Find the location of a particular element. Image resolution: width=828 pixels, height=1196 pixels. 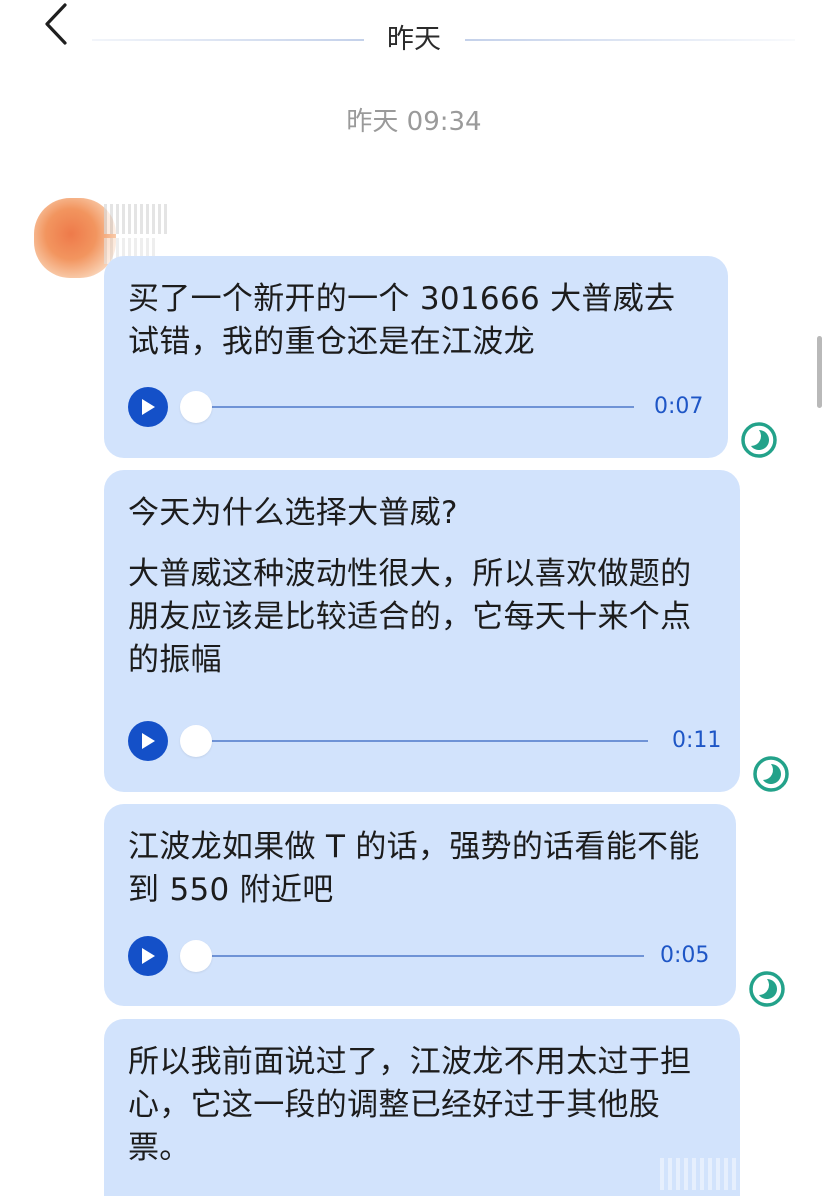

watermark is located at coordinates (740, 1174).